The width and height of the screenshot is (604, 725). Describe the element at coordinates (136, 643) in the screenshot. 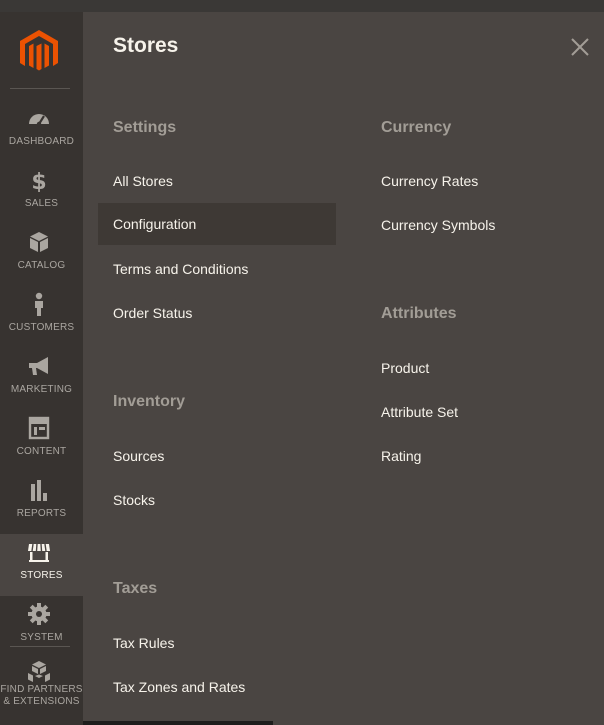

I see `menu-link-tax-rules: Tax Rules` at that location.